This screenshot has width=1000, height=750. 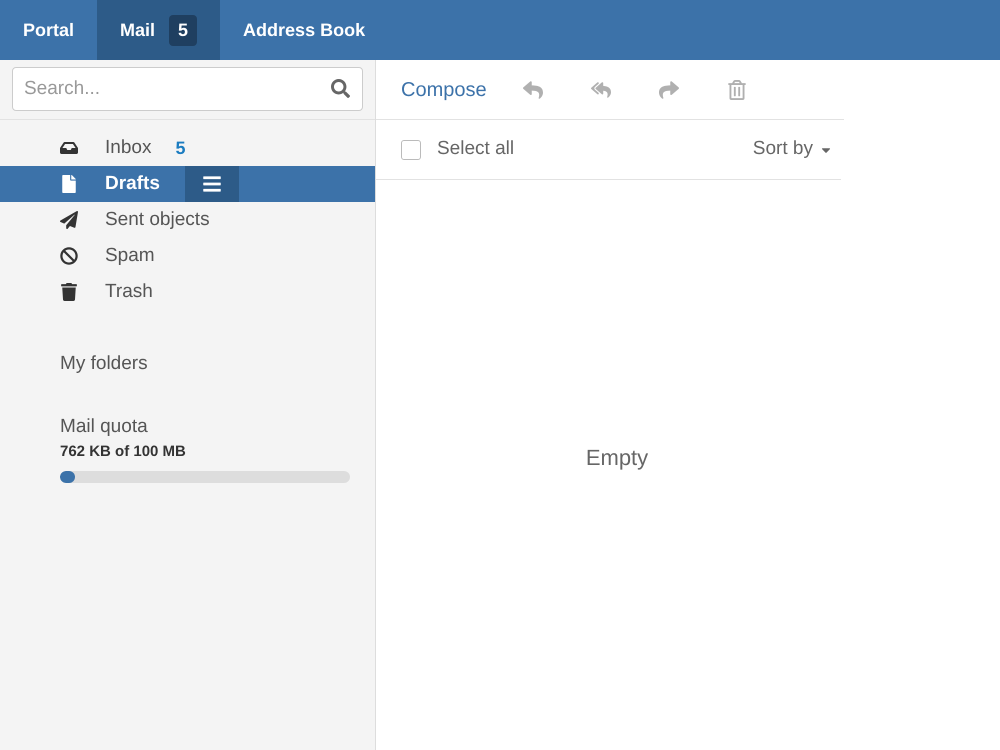 What do you see at coordinates (340, 88) in the screenshot?
I see `search-icon` at bounding box center [340, 88].